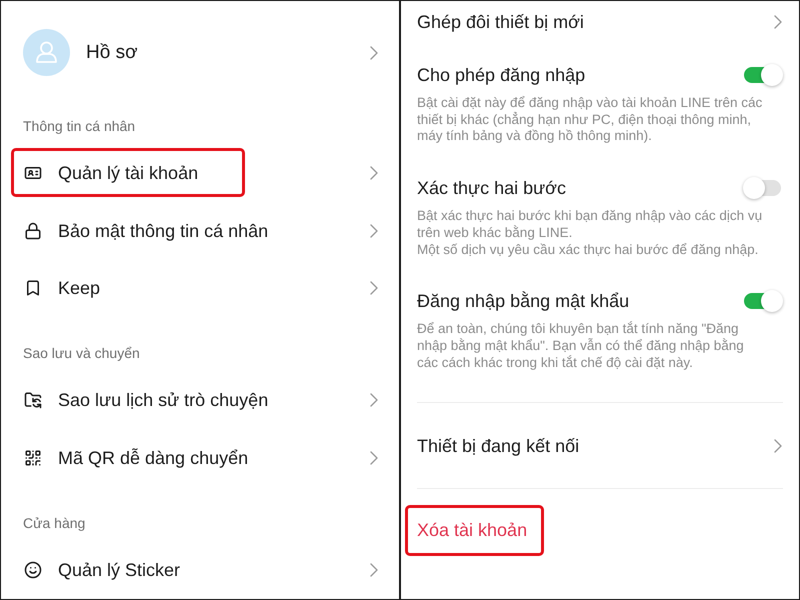 This screenshot has height=600, width=800. I want to click on menu-item-label: Sao lưu lịch sử trò chuyện, so click(163, 400).